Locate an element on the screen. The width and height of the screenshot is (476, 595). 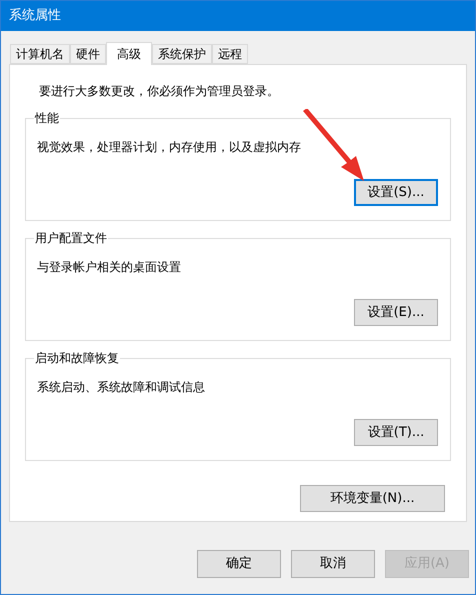
dialog-button: 确定 is located at coordinates (239, 564).